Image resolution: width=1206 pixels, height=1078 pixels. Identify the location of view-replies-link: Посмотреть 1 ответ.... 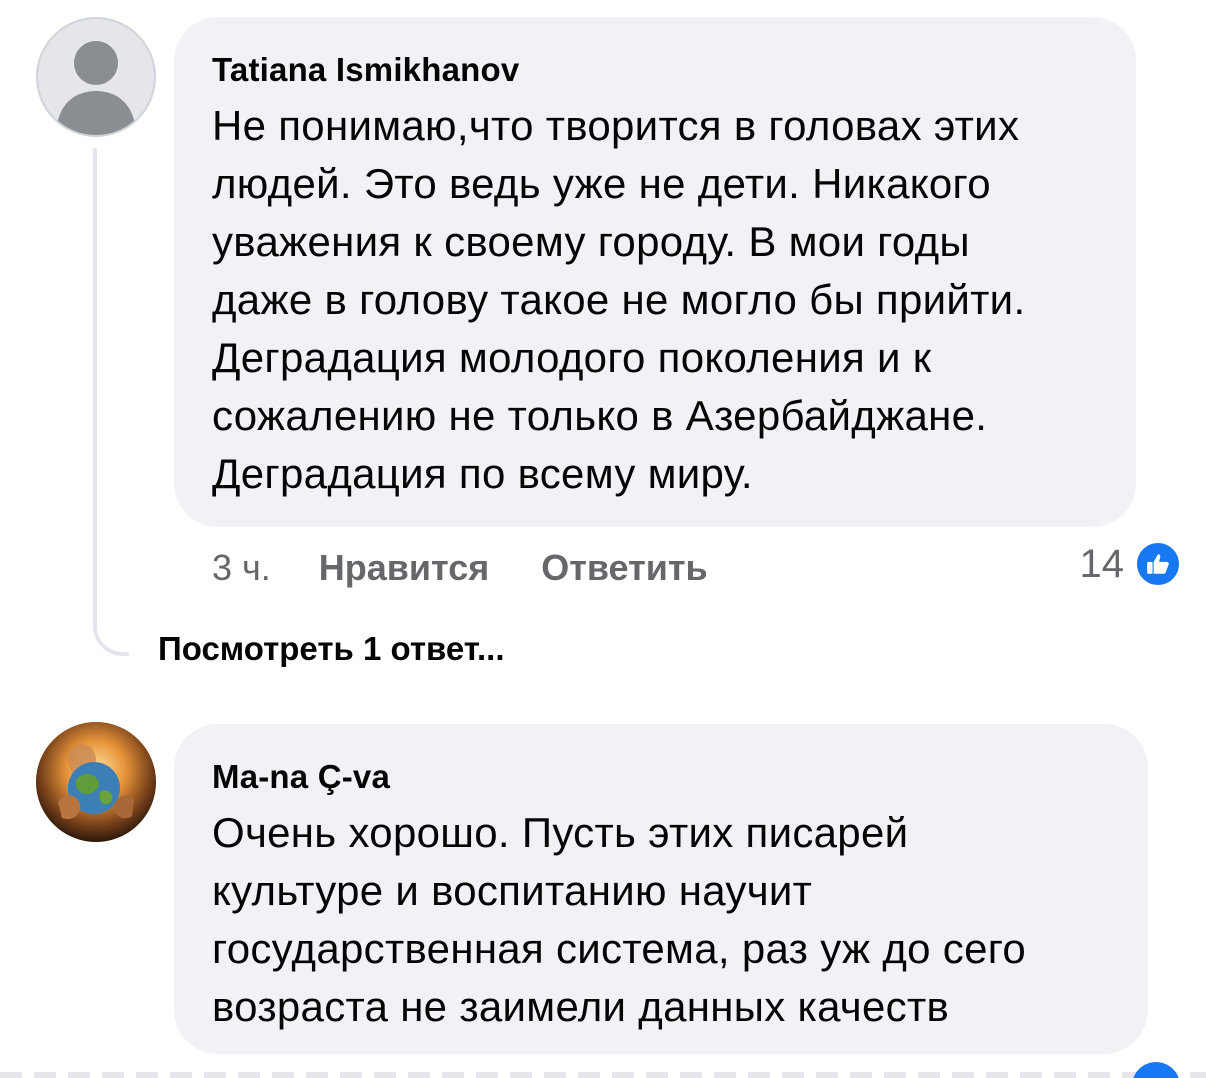
(331, 649).